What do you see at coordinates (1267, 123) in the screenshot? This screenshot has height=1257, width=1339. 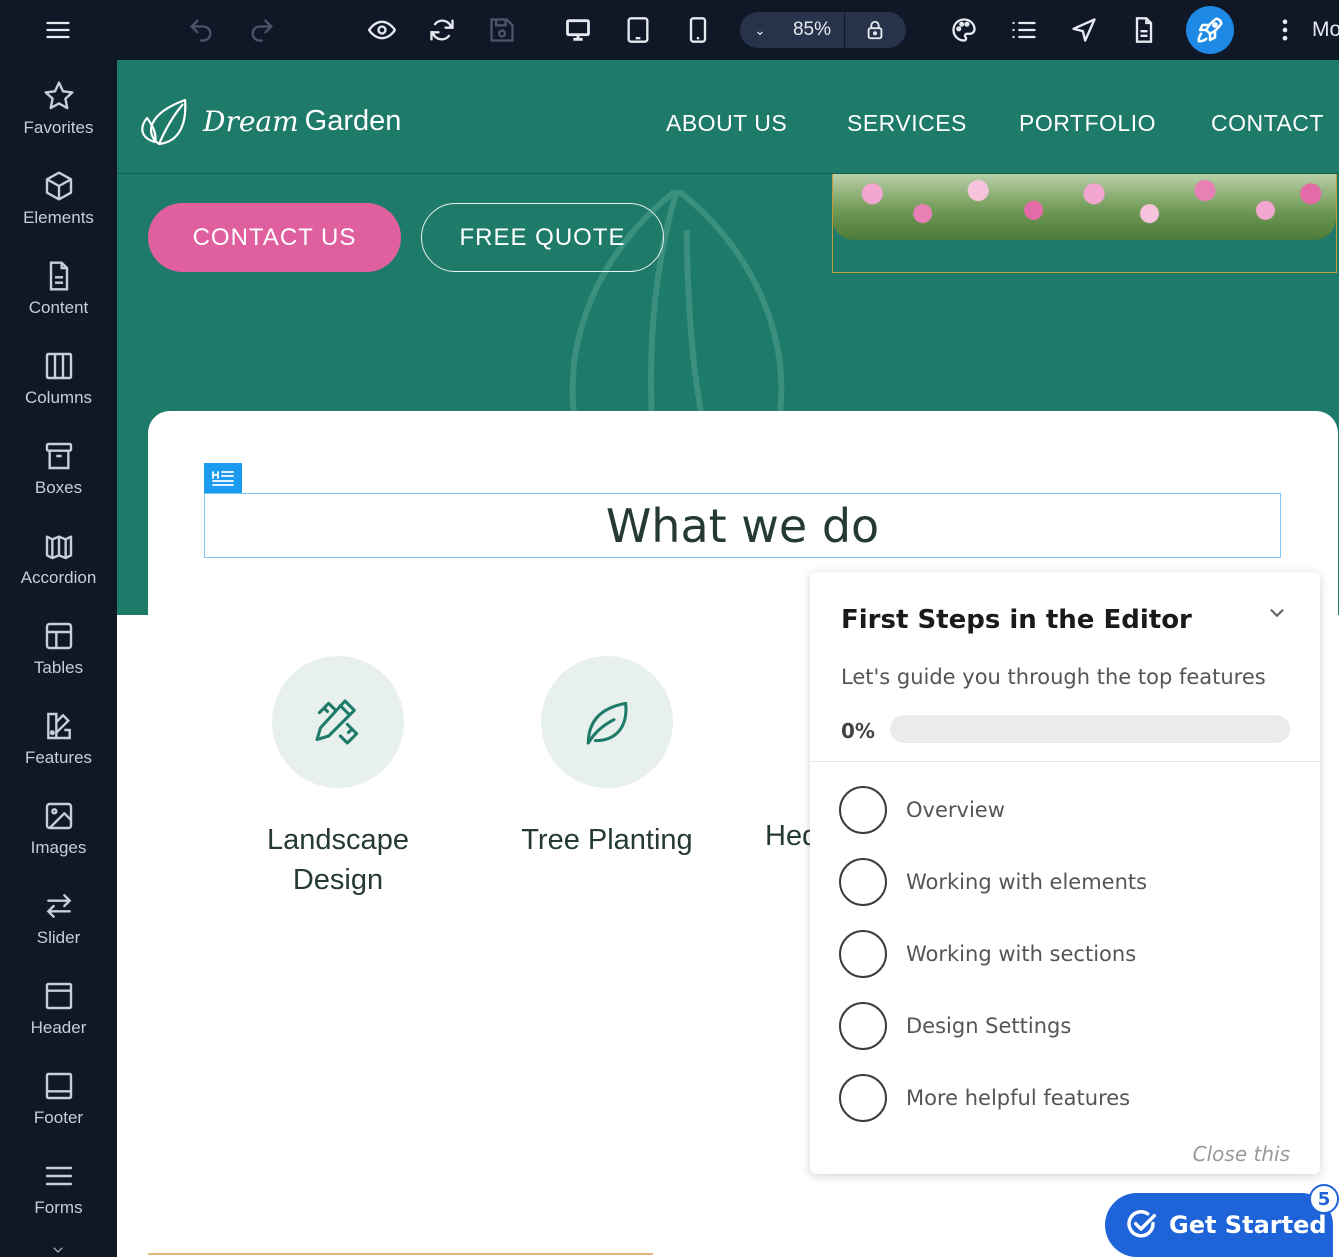 I see `nav-link-contact: CONTACT` at bounding box center [1267, 123].